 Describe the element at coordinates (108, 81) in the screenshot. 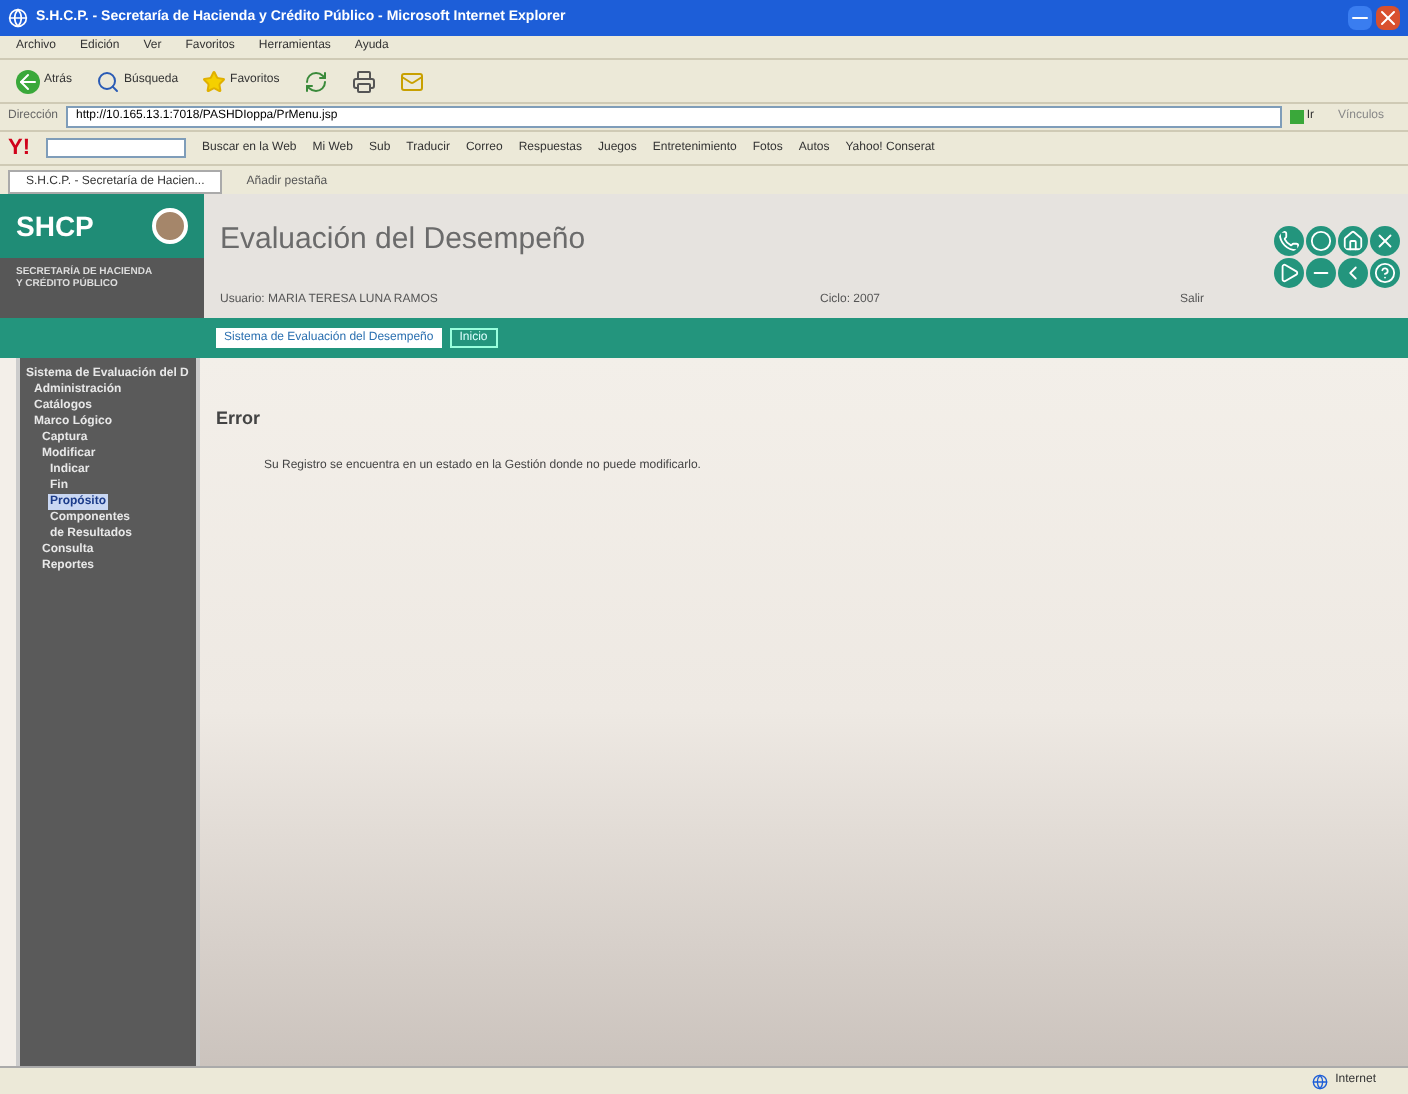

I see `search-icon` at that location.